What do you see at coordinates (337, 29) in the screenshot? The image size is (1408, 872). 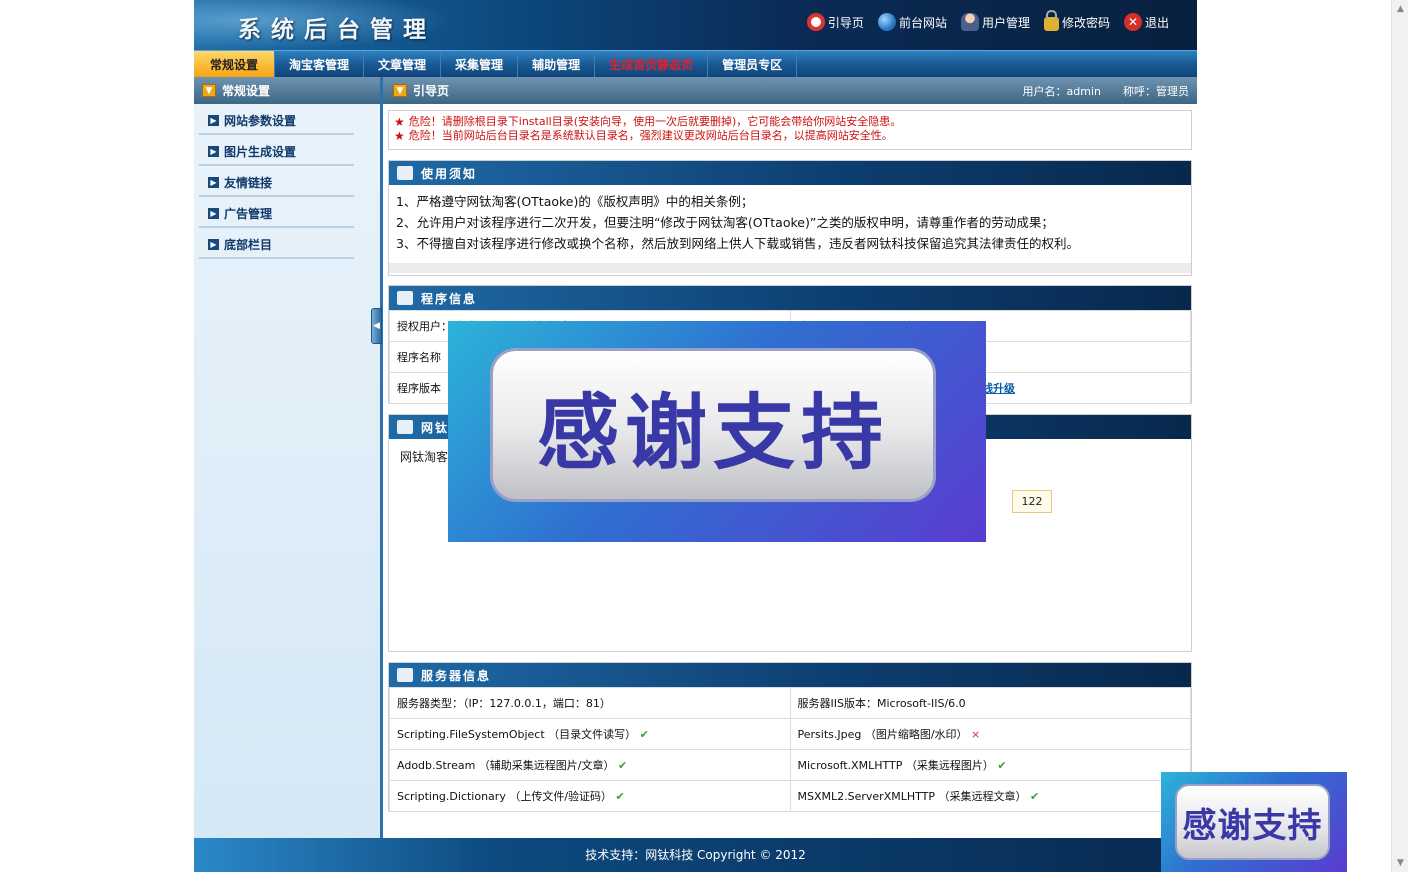 I see `app-title: 系统后台管理` at bounding box center [337, 29].